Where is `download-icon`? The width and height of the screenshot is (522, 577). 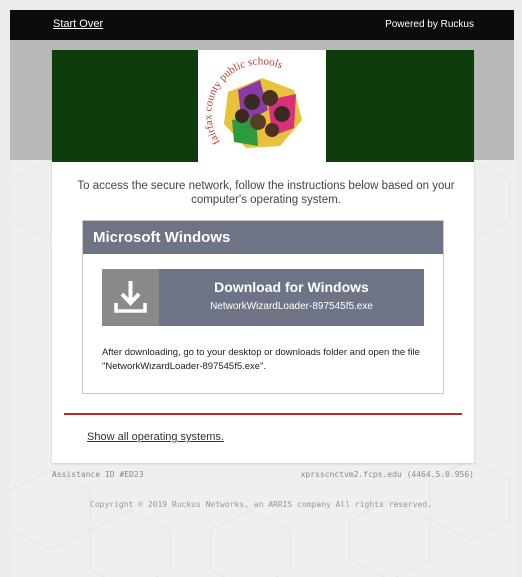
download-icon is located at coordinates (130, 297).